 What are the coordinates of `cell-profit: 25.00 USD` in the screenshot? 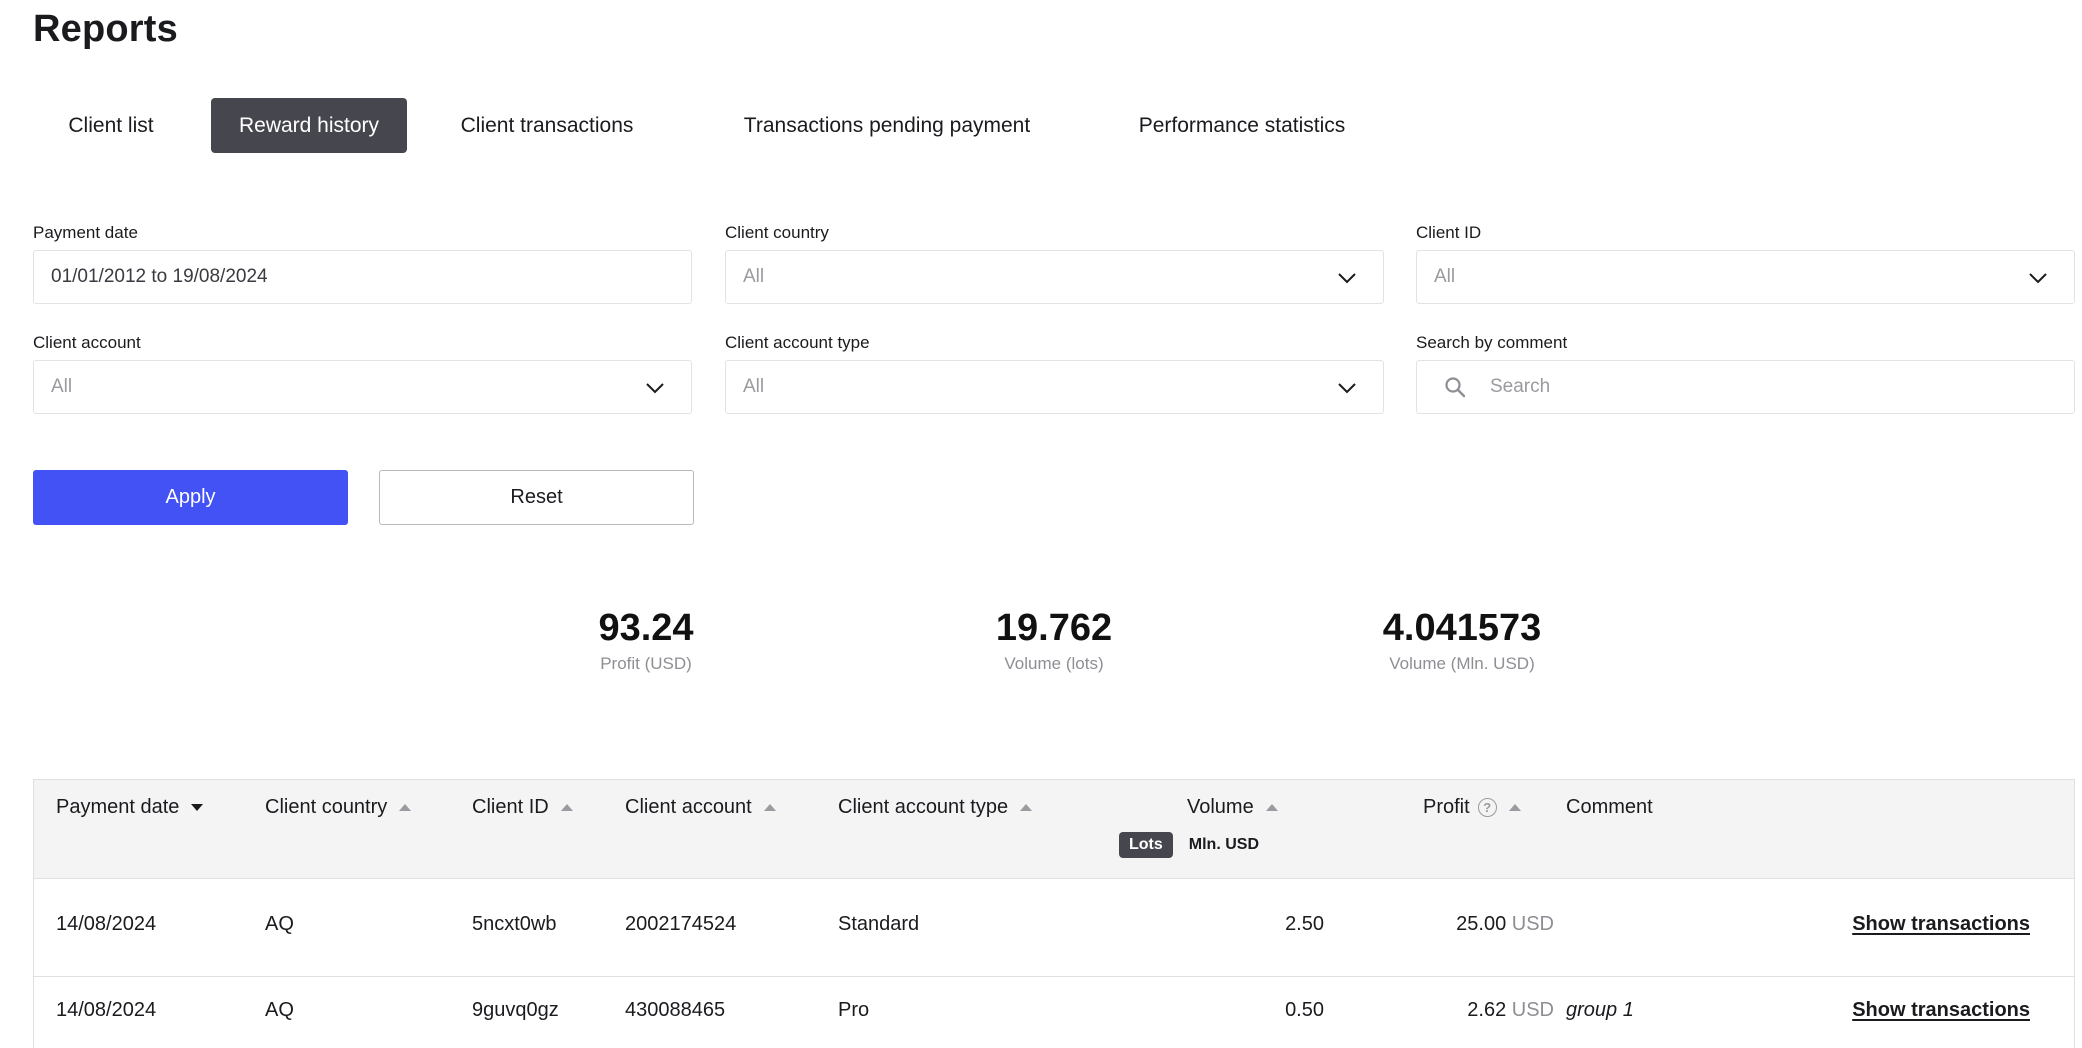 It's located at (1464, 924).